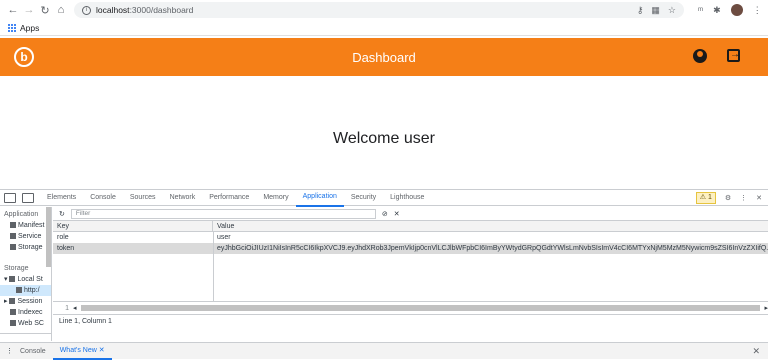 The height and width of the screenshot is (360, 768). I want to click on gear-icon, so click(13, 236).